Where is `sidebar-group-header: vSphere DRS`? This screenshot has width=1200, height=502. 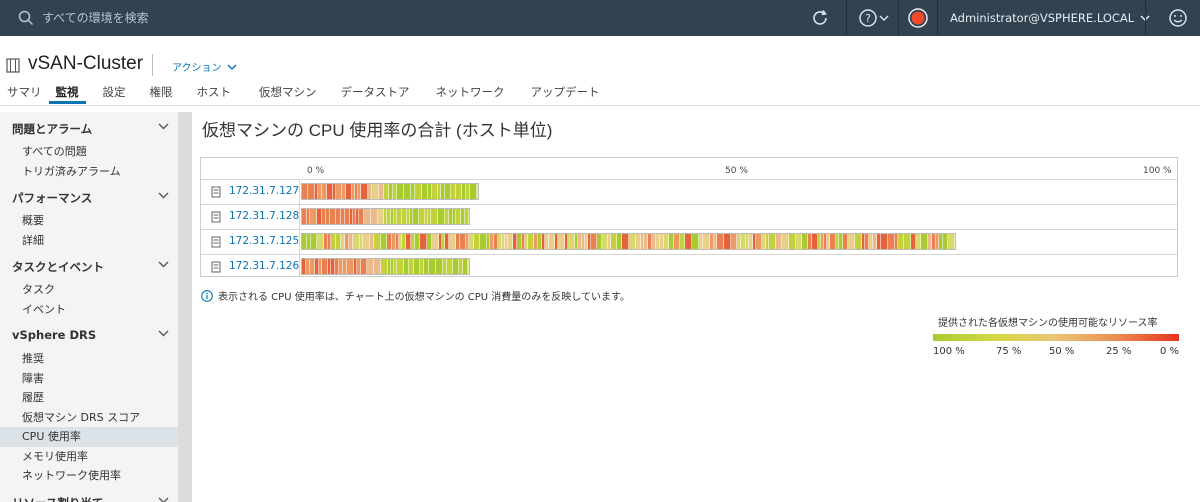
sidebar-group-header: vSphere DRS is located at coordinates (89, 334).